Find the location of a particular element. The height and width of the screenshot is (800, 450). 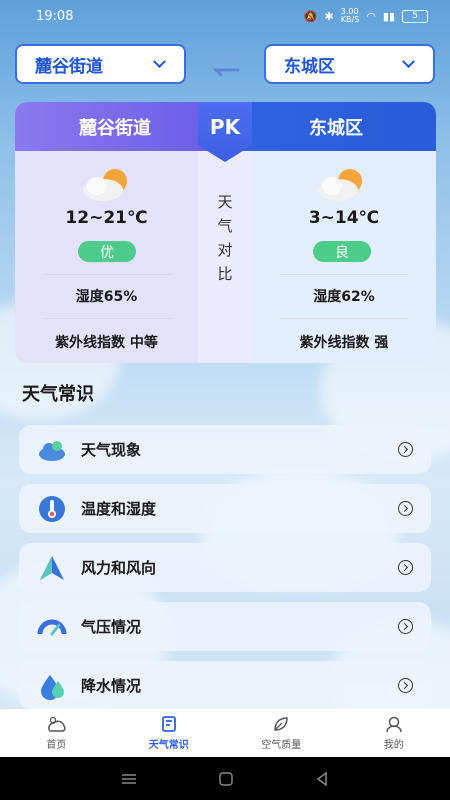

left-uv-index: 紫外线指数 中等 is located at coordinates (106, 343).